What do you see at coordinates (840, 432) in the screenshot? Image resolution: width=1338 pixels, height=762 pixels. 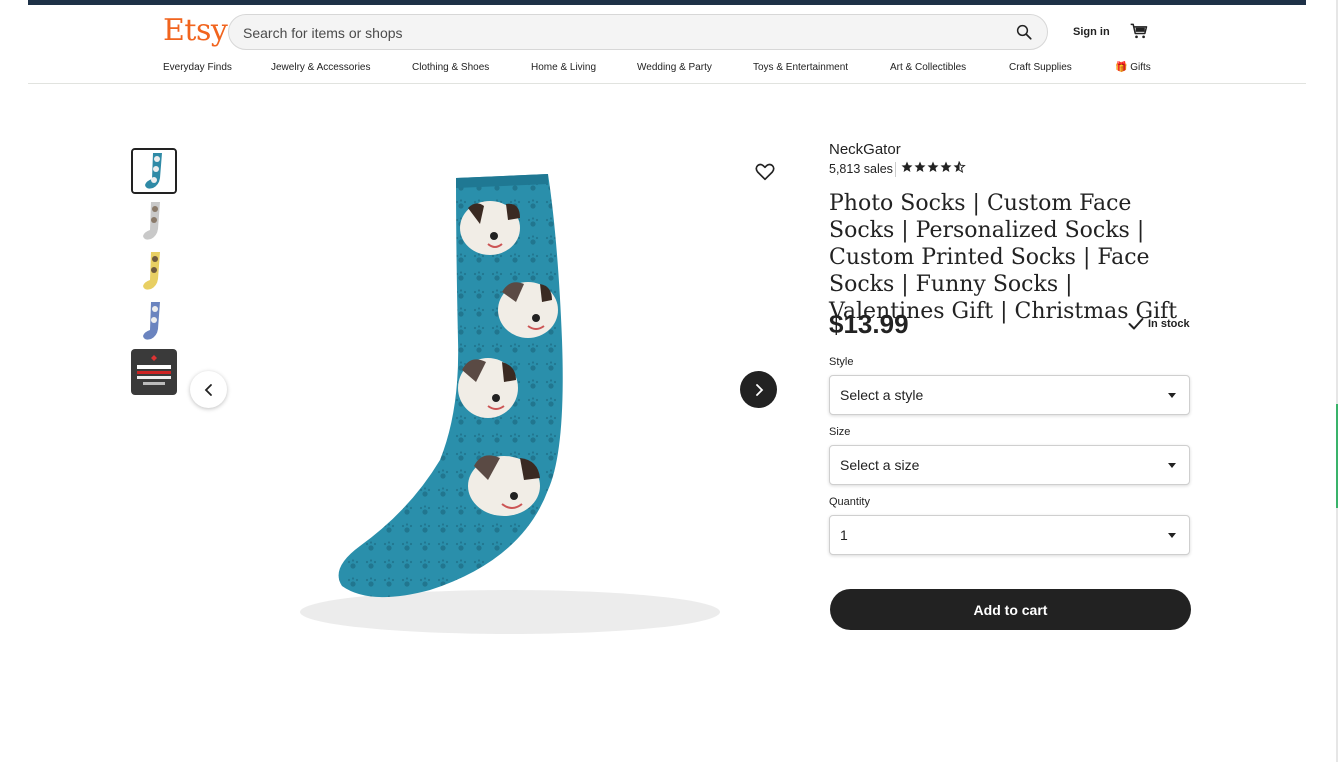 I see `size-label: Size` at bounding box center [840, 432].